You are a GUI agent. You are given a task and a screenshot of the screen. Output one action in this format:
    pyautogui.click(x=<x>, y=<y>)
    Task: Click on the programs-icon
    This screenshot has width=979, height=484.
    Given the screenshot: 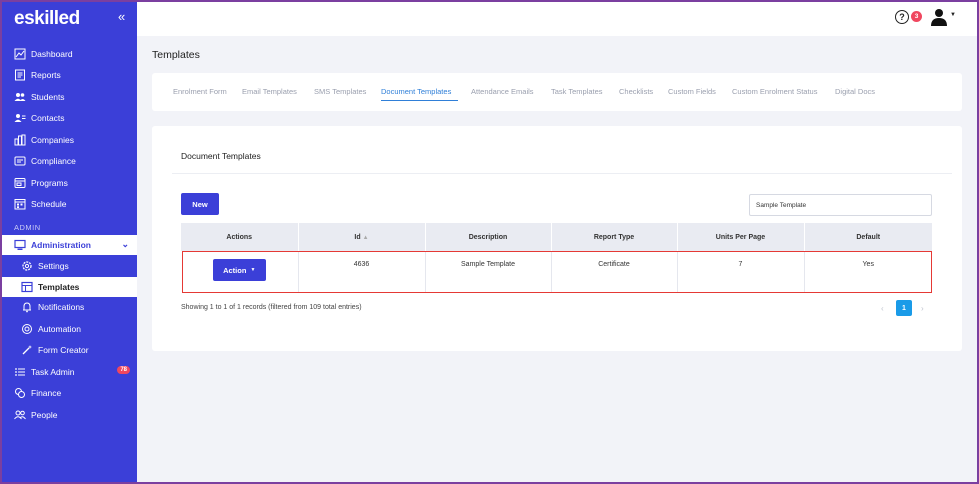 What is the action you would take?
    pyautogui.click(x=20, y=183)
    